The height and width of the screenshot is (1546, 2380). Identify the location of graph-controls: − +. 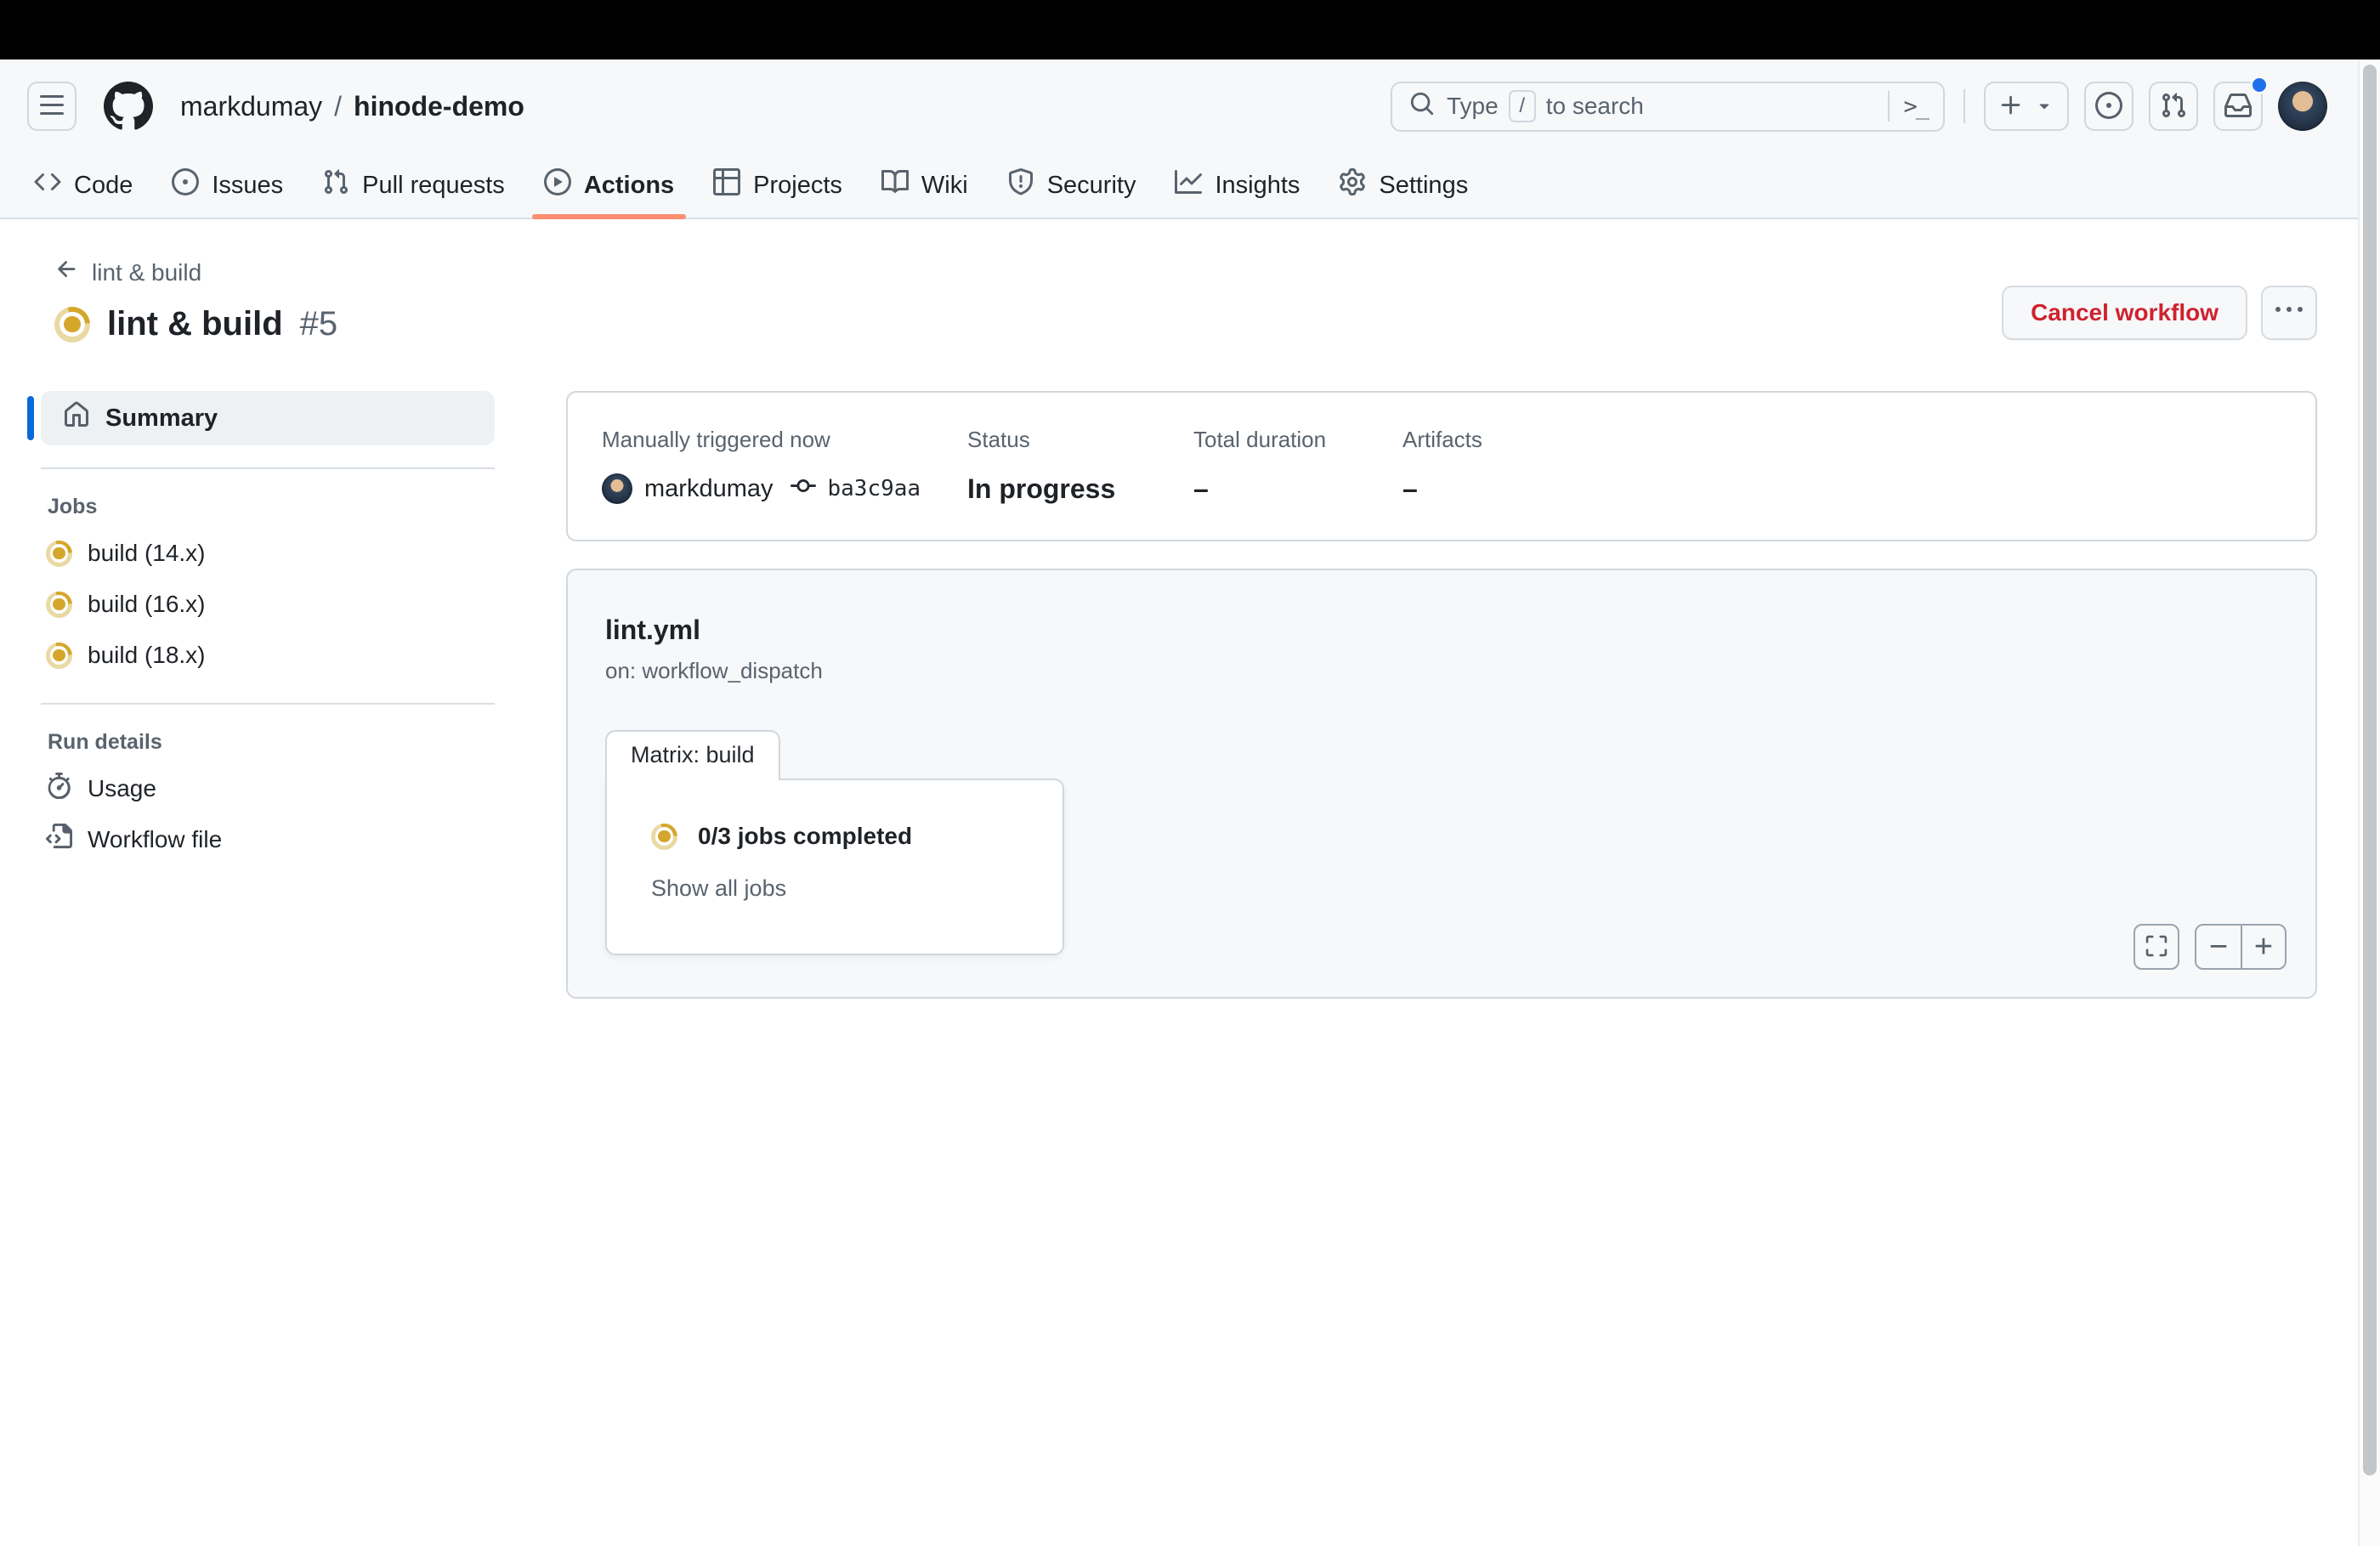
(2210, 947).